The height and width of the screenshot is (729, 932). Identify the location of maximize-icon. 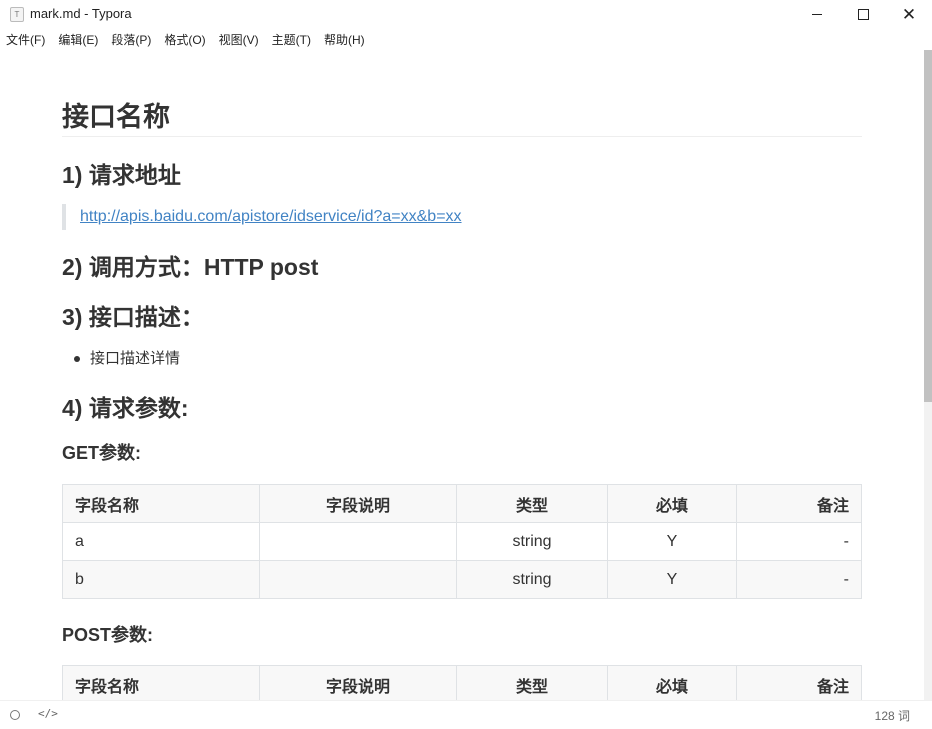
(863, 14).